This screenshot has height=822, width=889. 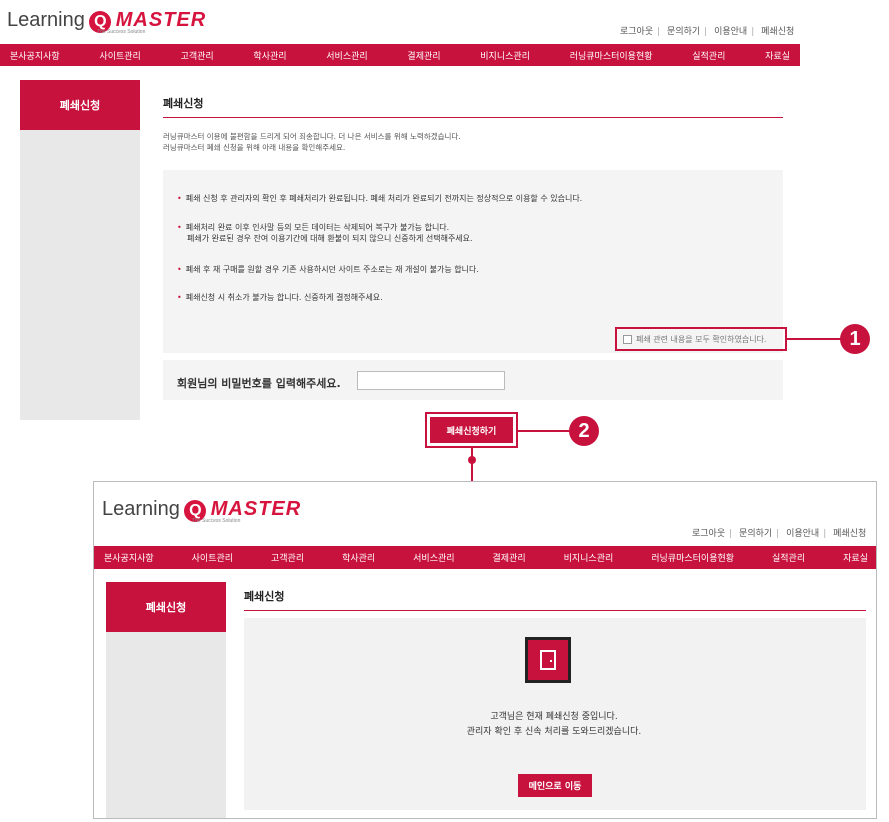 I want to click on callout-1: 1, so click(x=855, y=339).